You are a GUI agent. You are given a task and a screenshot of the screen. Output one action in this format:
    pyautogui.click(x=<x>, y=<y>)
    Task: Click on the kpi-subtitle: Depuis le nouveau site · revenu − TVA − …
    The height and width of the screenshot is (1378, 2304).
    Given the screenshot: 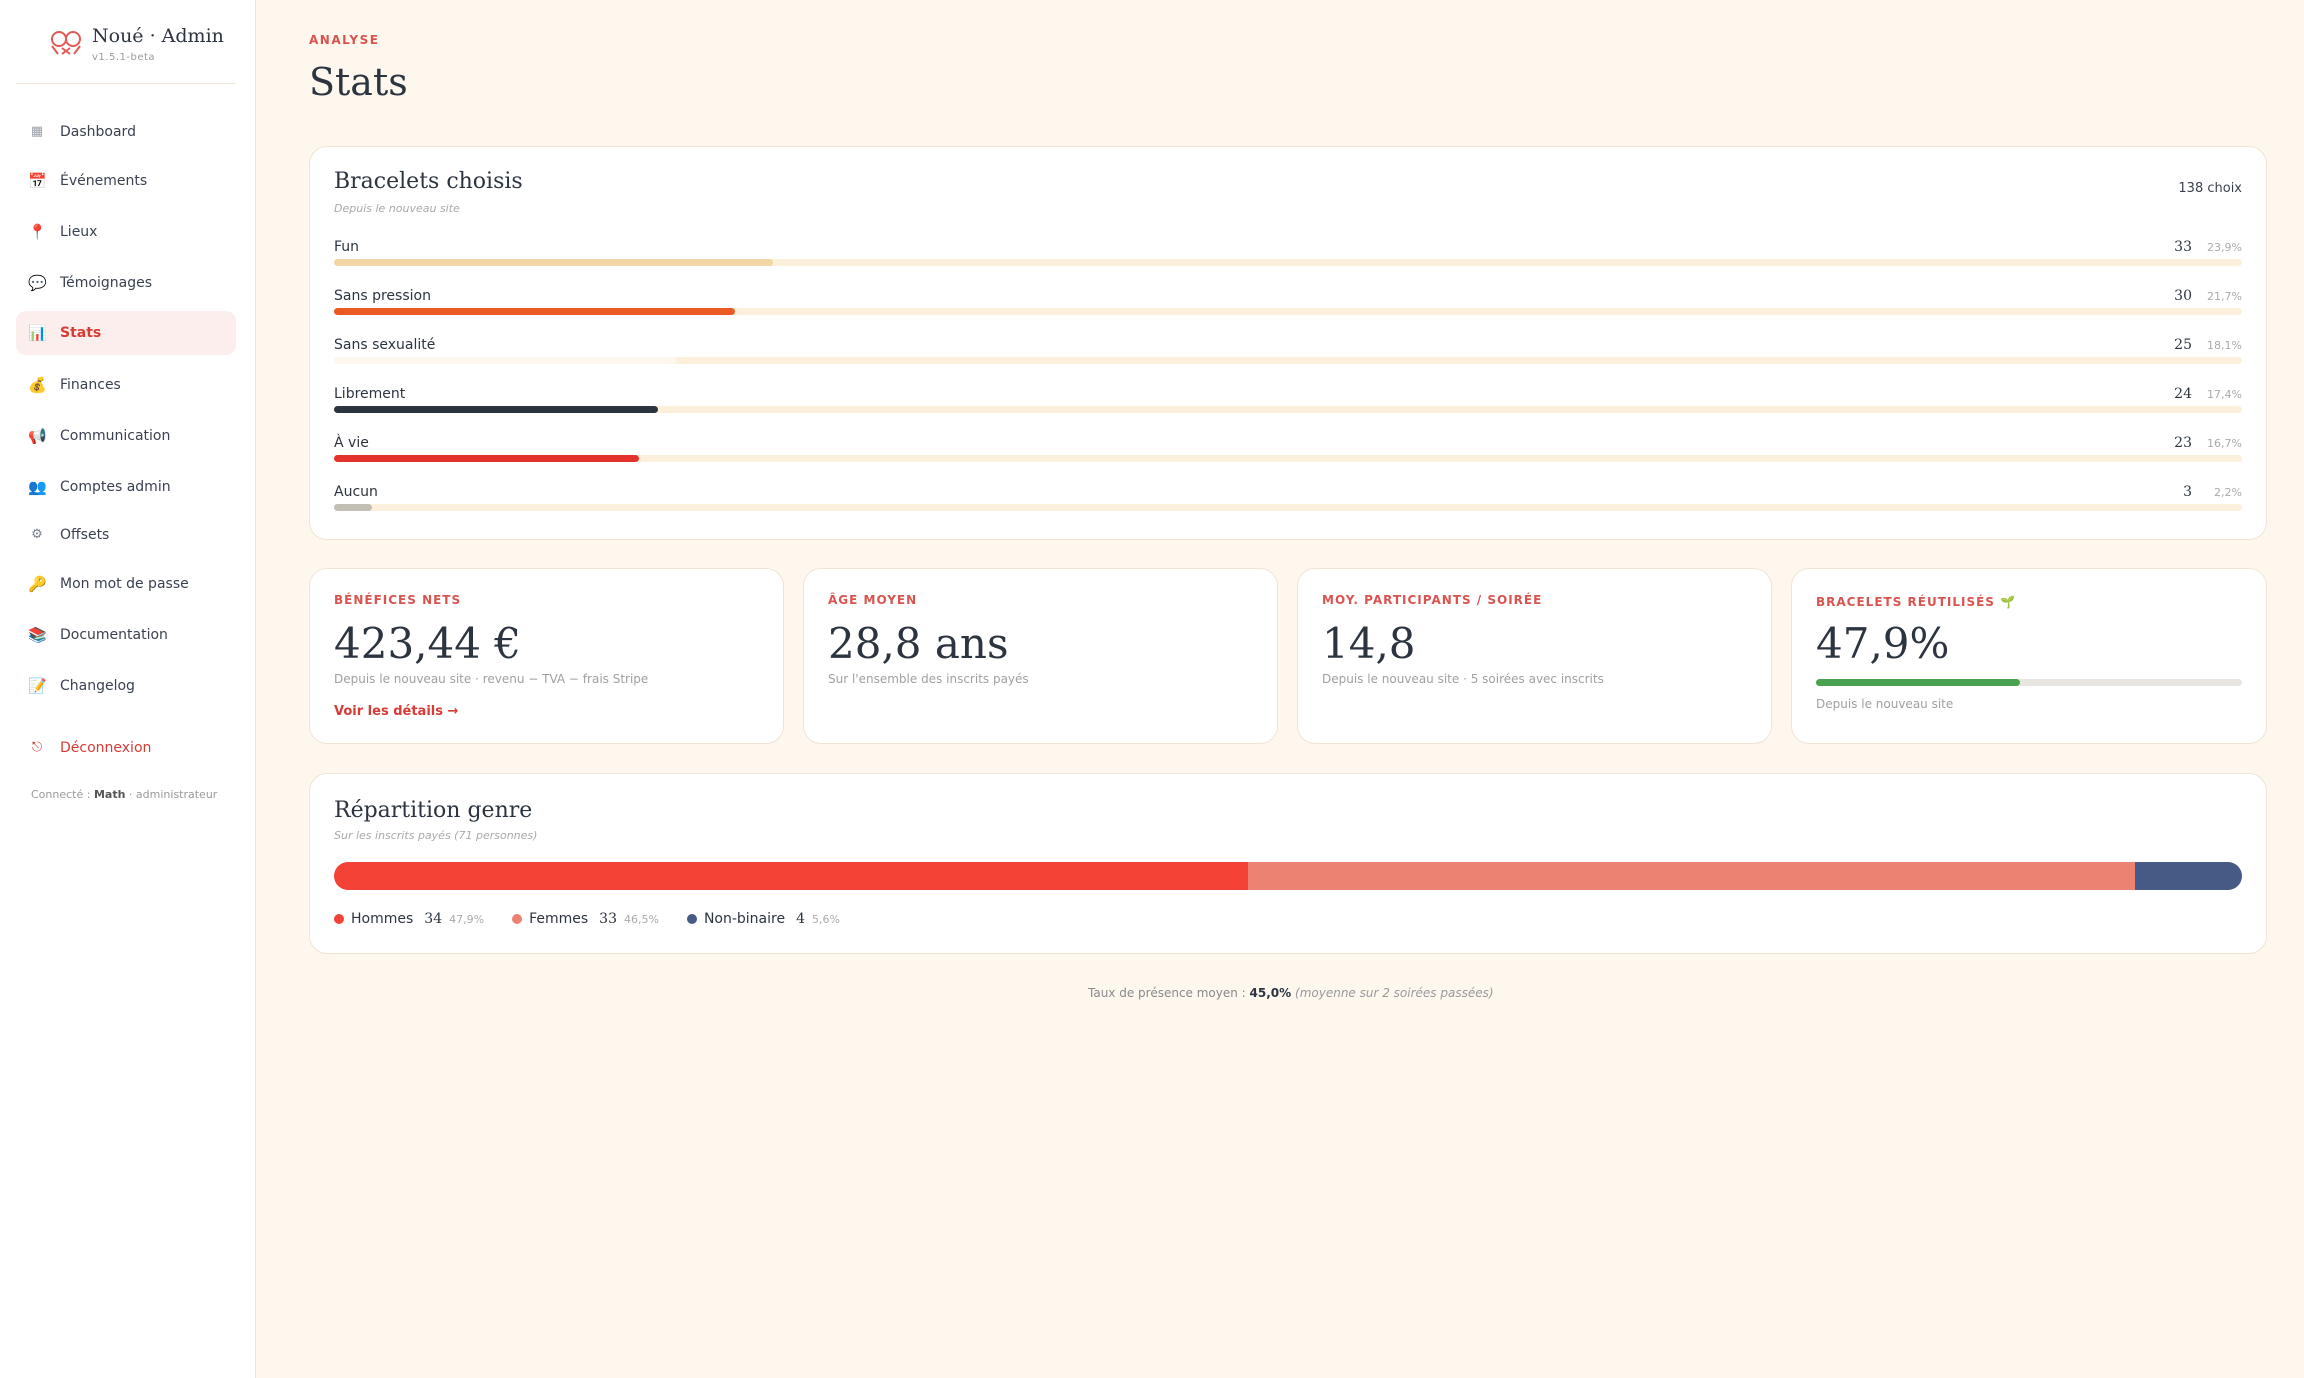 What is the action you would take?
    pyautogui.click(x=491, y=679)
    